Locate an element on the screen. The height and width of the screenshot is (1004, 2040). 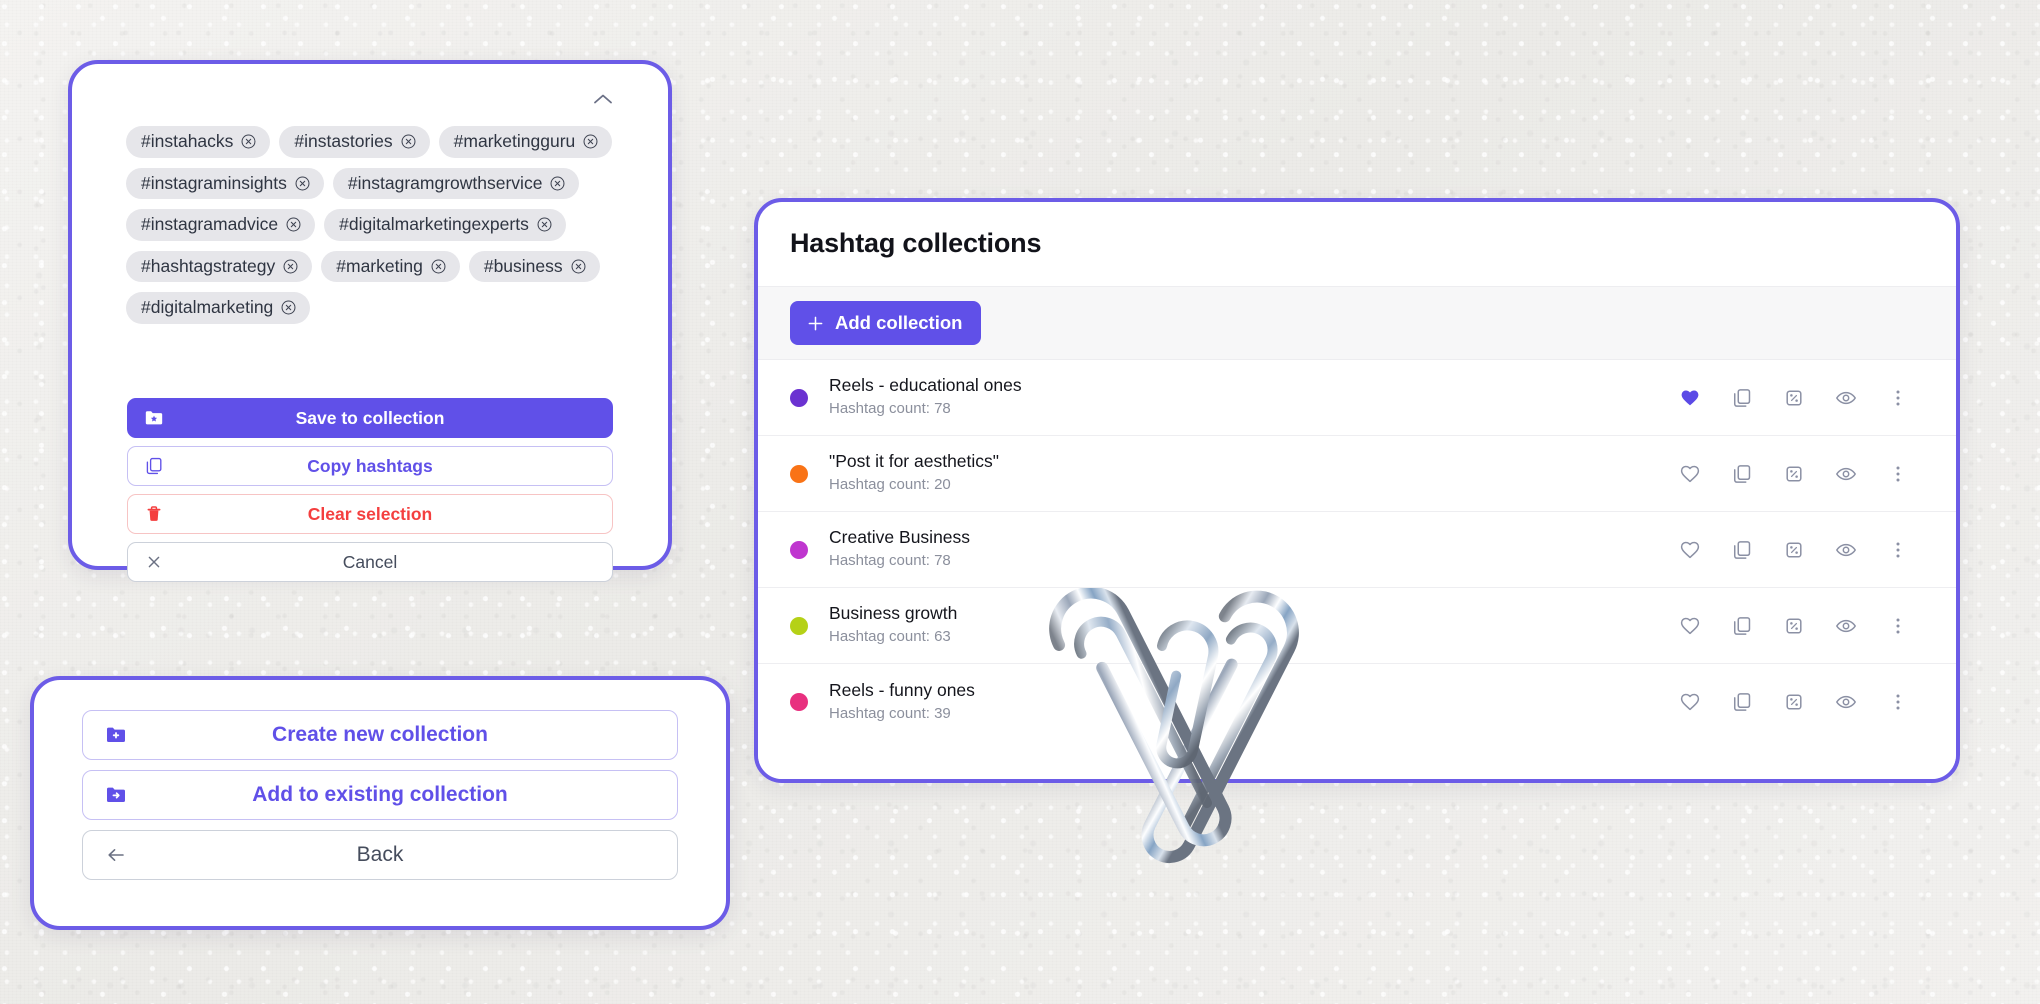
add-collection-button: Add collection is located at coordinates (886, 323).